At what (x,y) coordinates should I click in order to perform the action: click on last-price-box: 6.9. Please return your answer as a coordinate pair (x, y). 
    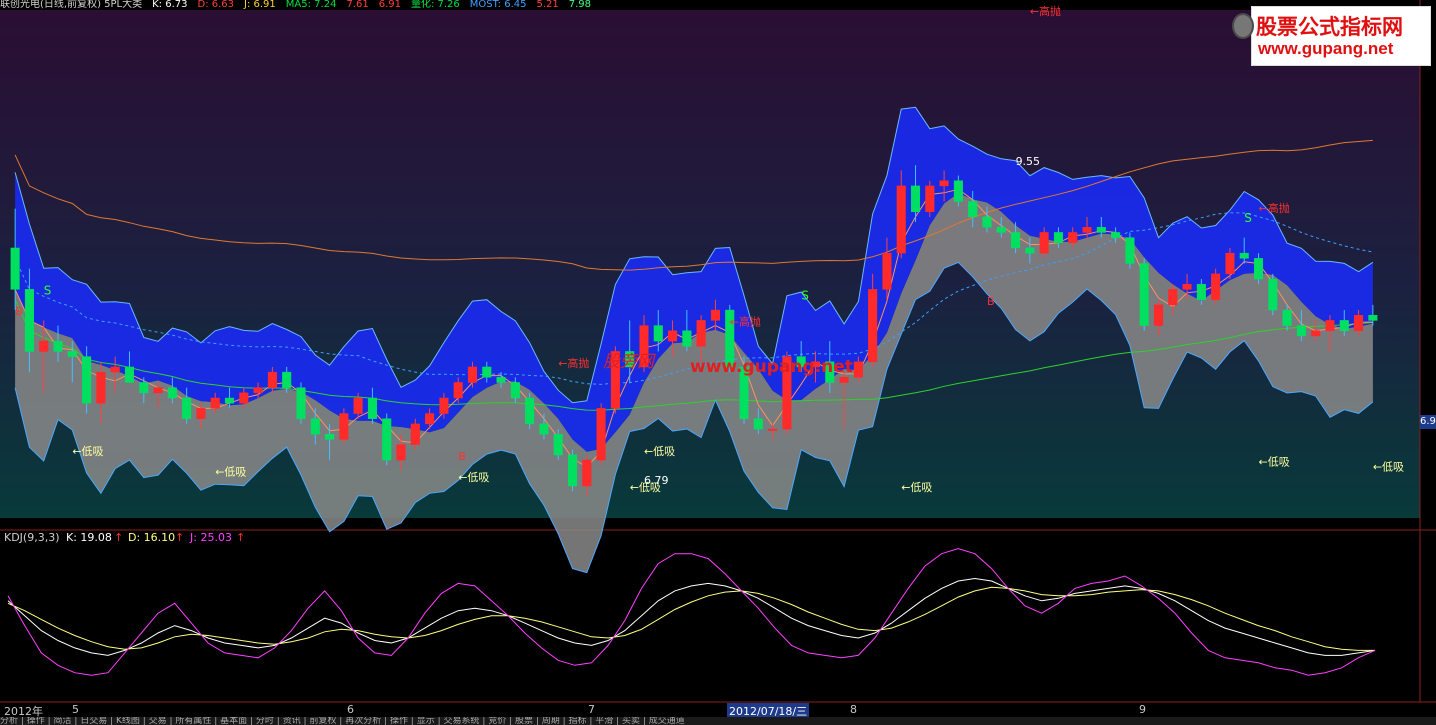
    Looking at the image, I should click on (1428, 422).